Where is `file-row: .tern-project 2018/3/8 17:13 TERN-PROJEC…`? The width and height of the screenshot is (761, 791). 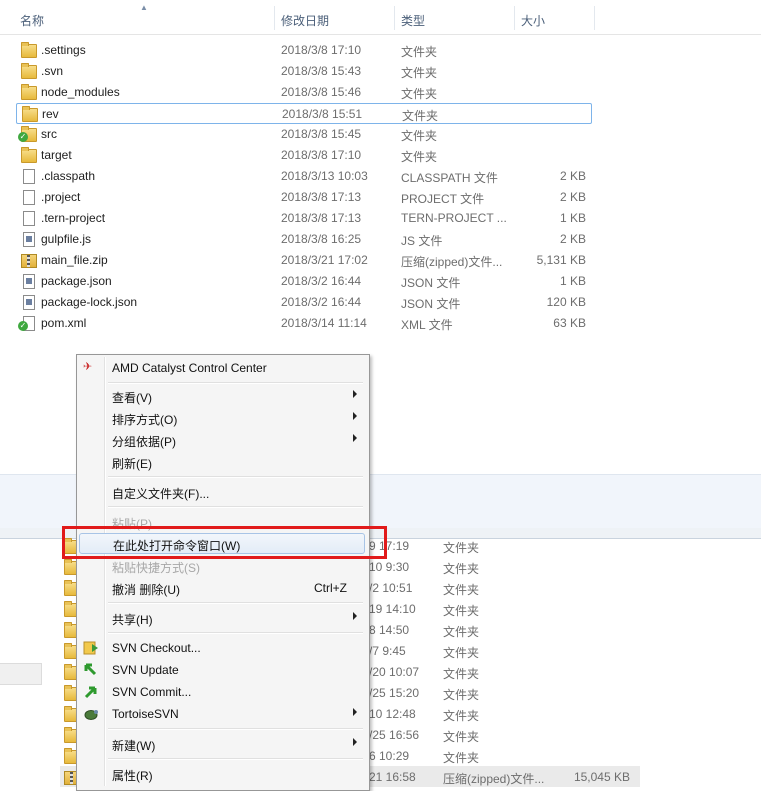 file-row: .tern-project 2018/3/8 17:13 TERN-PROJEC… is located at coordinates (303, 218).